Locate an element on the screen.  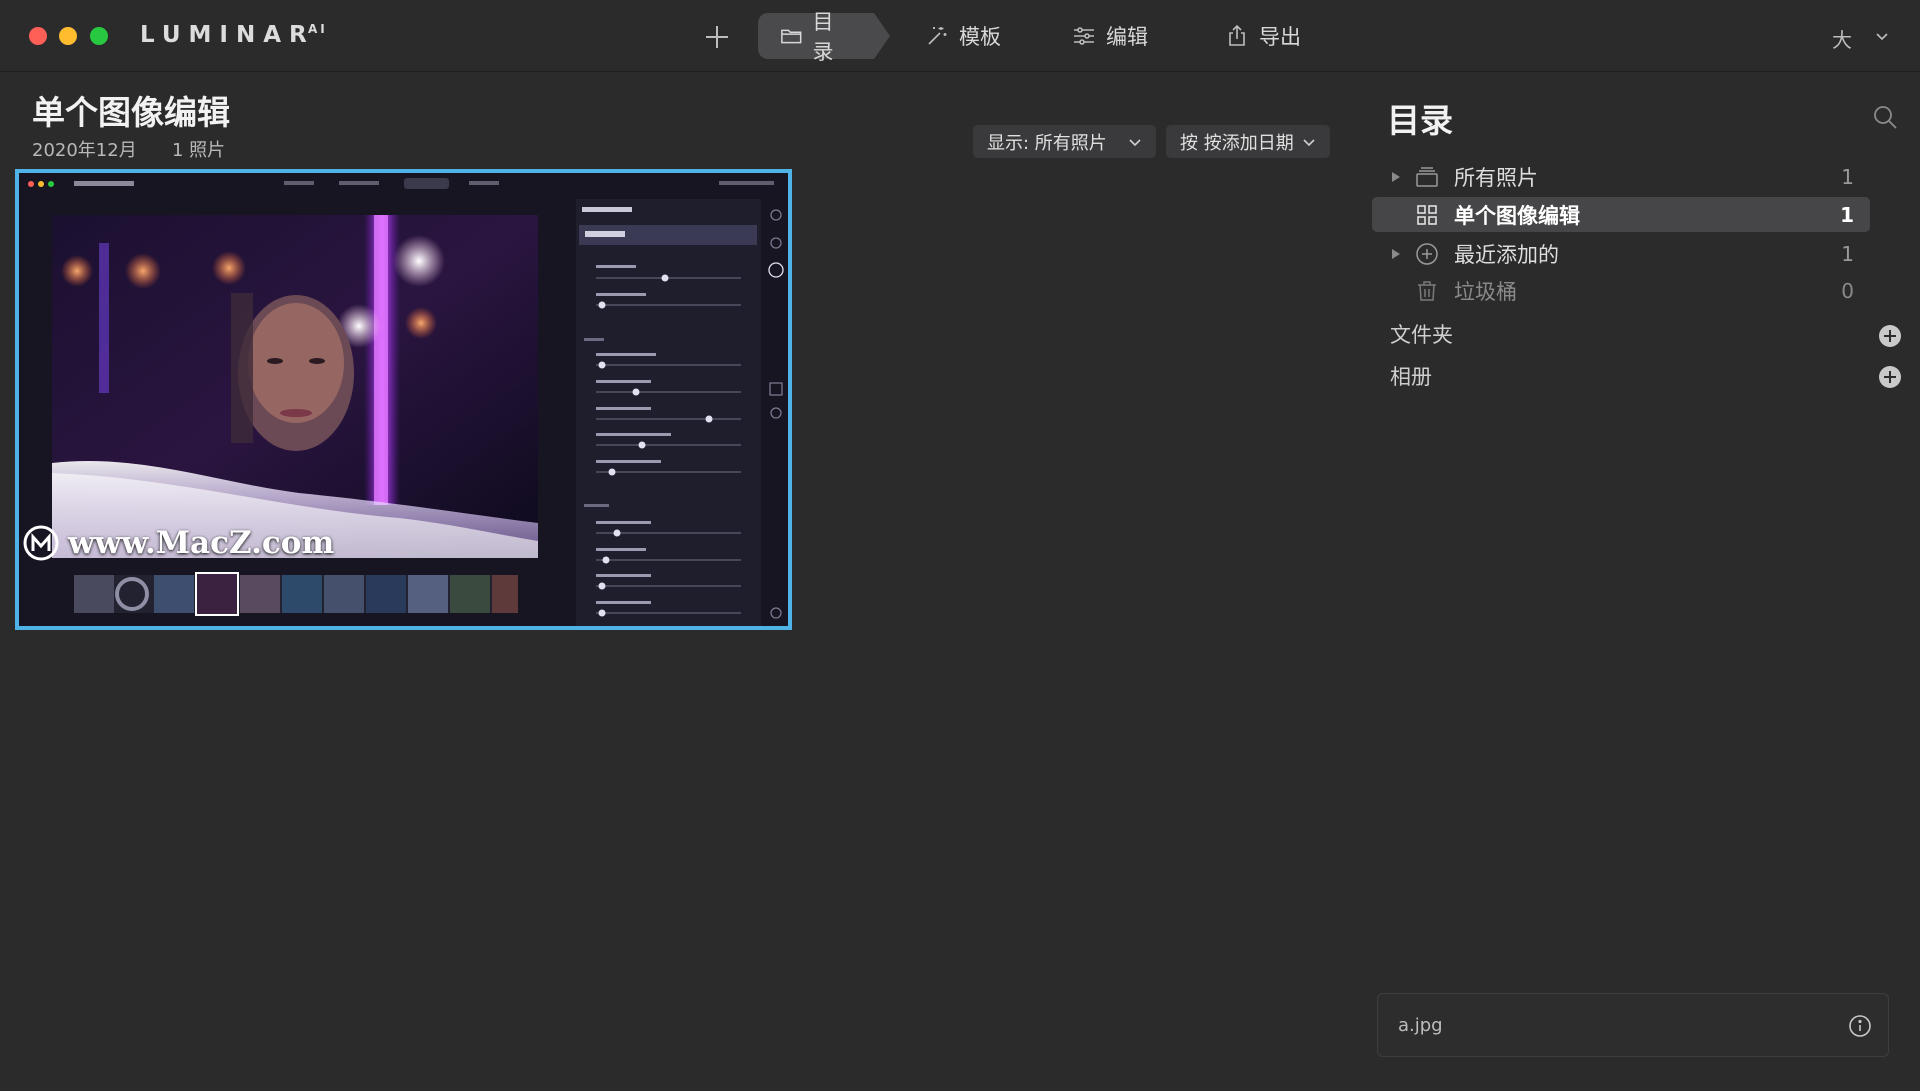
tab-edit: 编辑 is located at coordinates (1110, 36).